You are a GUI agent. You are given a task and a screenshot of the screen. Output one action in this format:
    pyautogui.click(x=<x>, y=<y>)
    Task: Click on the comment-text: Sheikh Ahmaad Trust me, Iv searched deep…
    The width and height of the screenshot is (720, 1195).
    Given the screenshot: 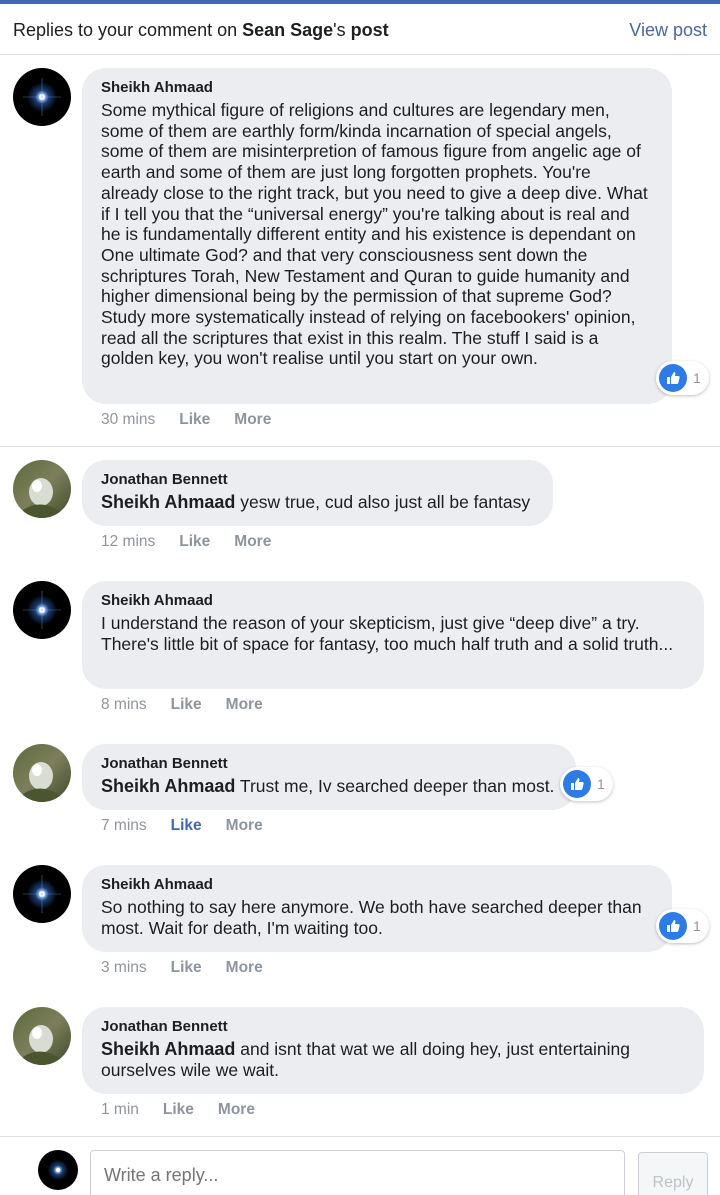 What is the action you would take?
    pyautogui.click(x=329, y=786)
    